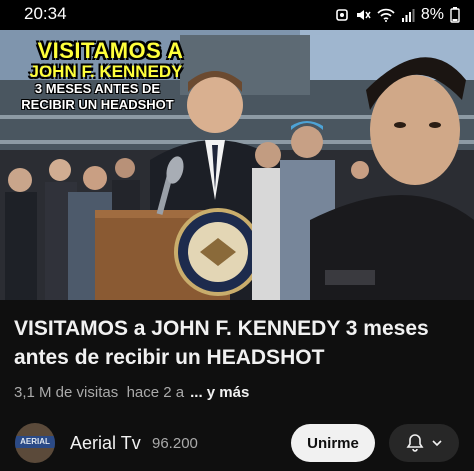 This screenshot has height=471, width=474. Describe the element at coordinates (333, 443) in the screenshot. I see `join-button: Unirme` at that location.